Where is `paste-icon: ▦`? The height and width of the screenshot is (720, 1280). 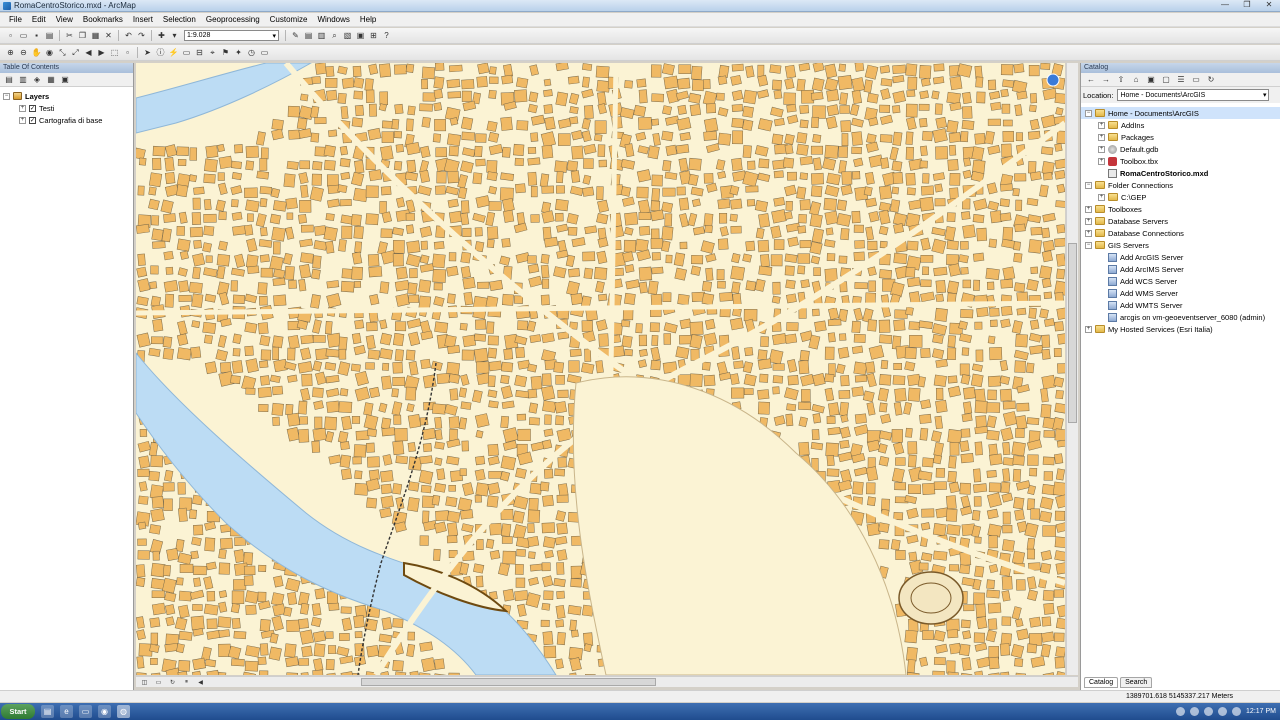
paste-icon: ▦ is located at coordinates (95, 35).